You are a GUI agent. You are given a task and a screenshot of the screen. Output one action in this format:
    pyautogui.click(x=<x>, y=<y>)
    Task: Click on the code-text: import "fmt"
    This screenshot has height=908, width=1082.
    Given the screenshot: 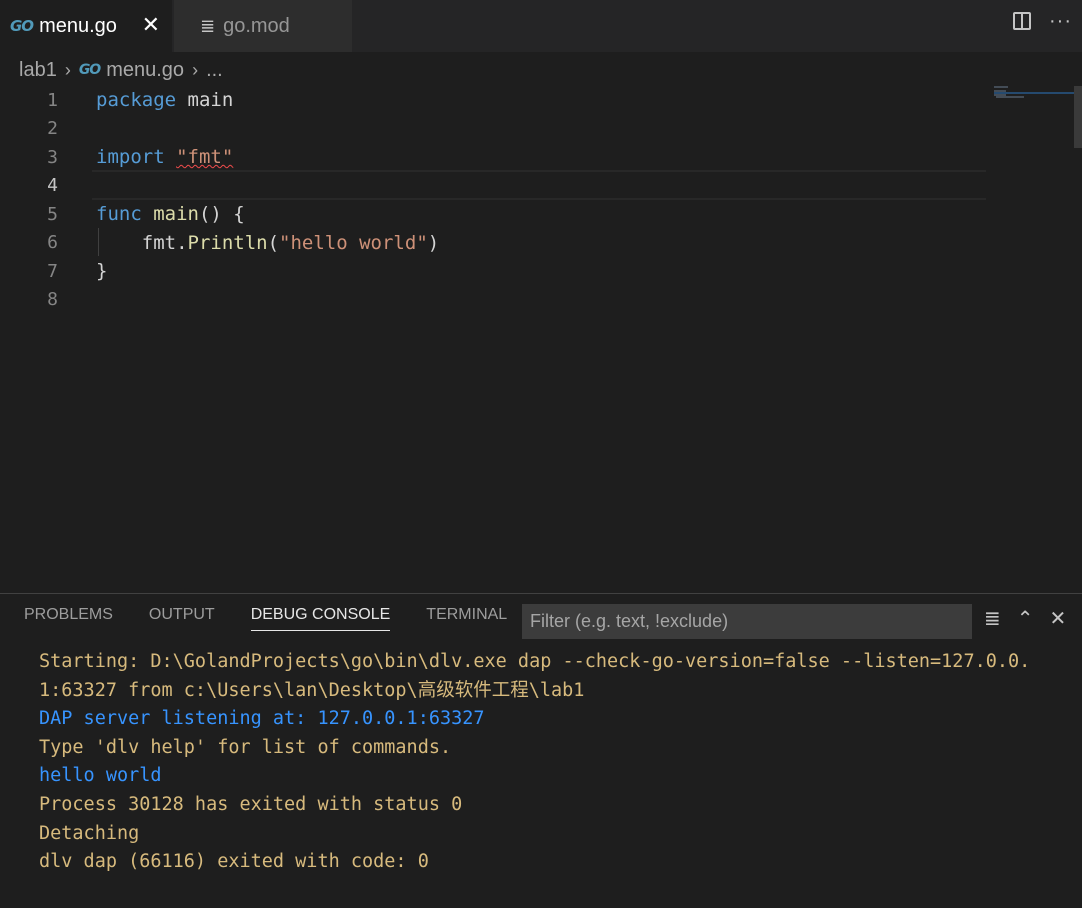 What is the action you would take?
    pyautogui.click(x=165, y=157)
    